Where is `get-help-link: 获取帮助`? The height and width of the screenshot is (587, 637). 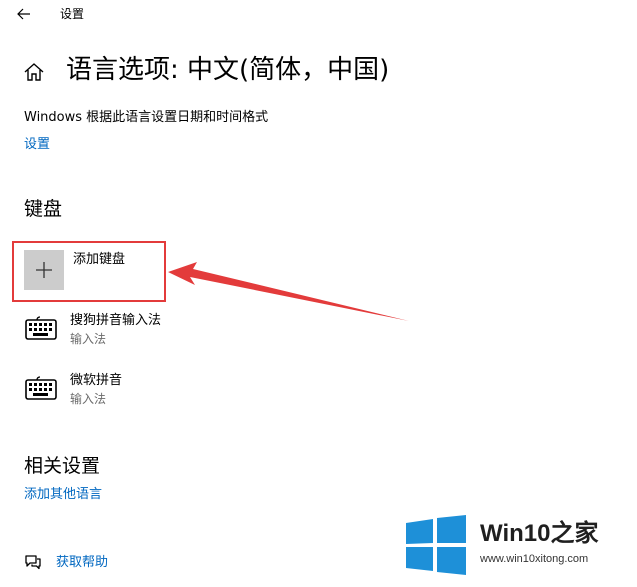
get-help-link: 获取帮助 is located at coordinates (82, 563).